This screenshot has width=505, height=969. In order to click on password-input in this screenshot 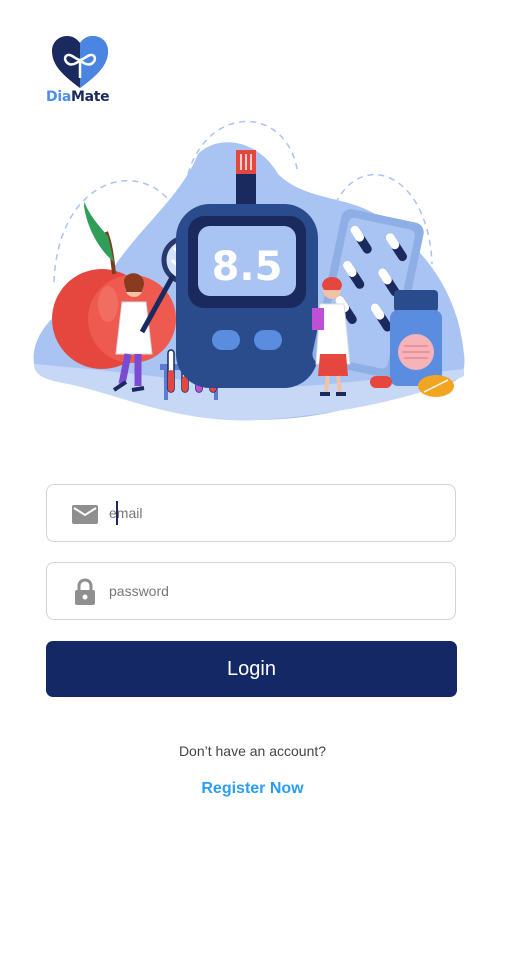, I will do `click(274, 591)`.